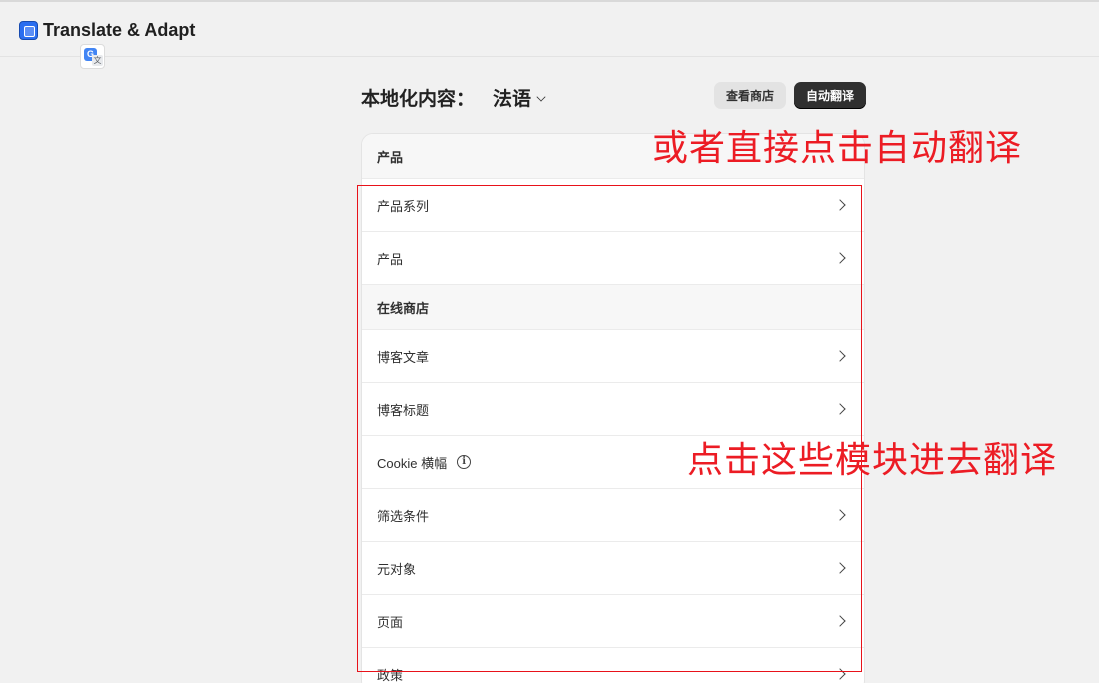 The image size is (1099, 683). What do you see at coordinates (613, 205) in the screenshot?
I see `list-item-collections: 产品系列` at bounding box center [613, 205].